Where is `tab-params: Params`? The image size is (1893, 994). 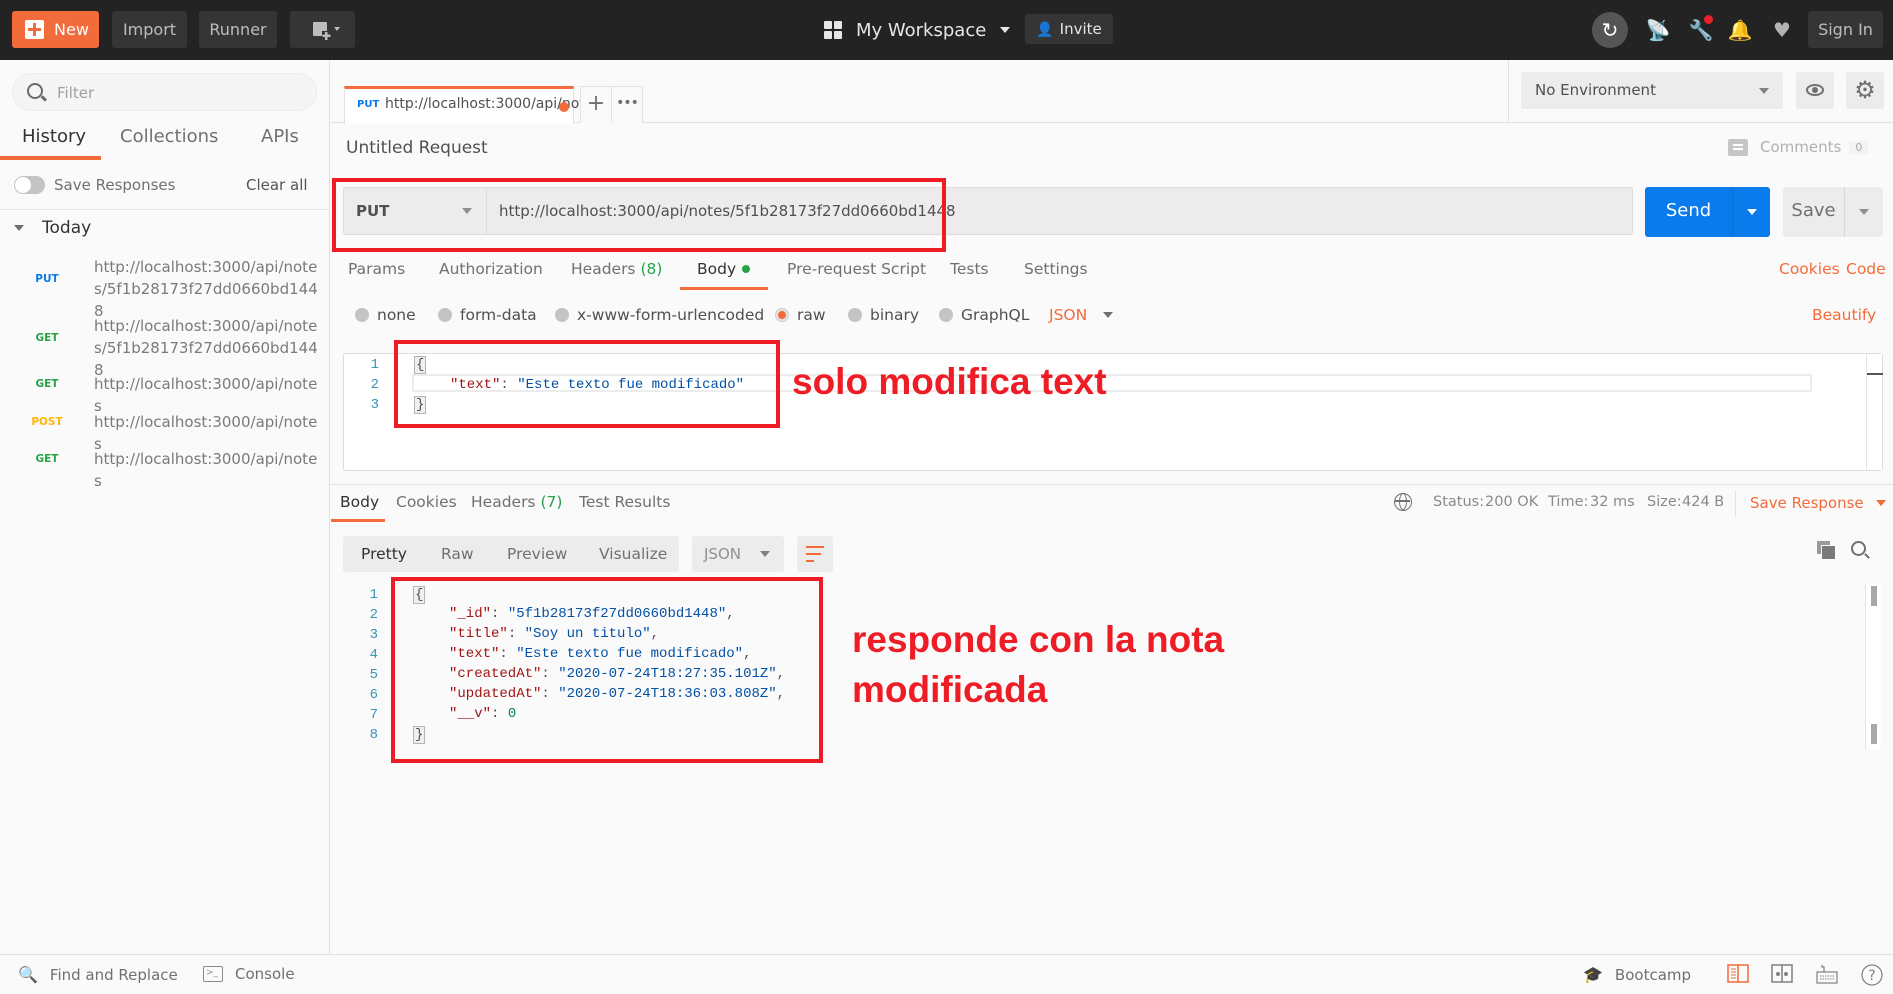 tab-params: Params is located at coordinates (376, 269).